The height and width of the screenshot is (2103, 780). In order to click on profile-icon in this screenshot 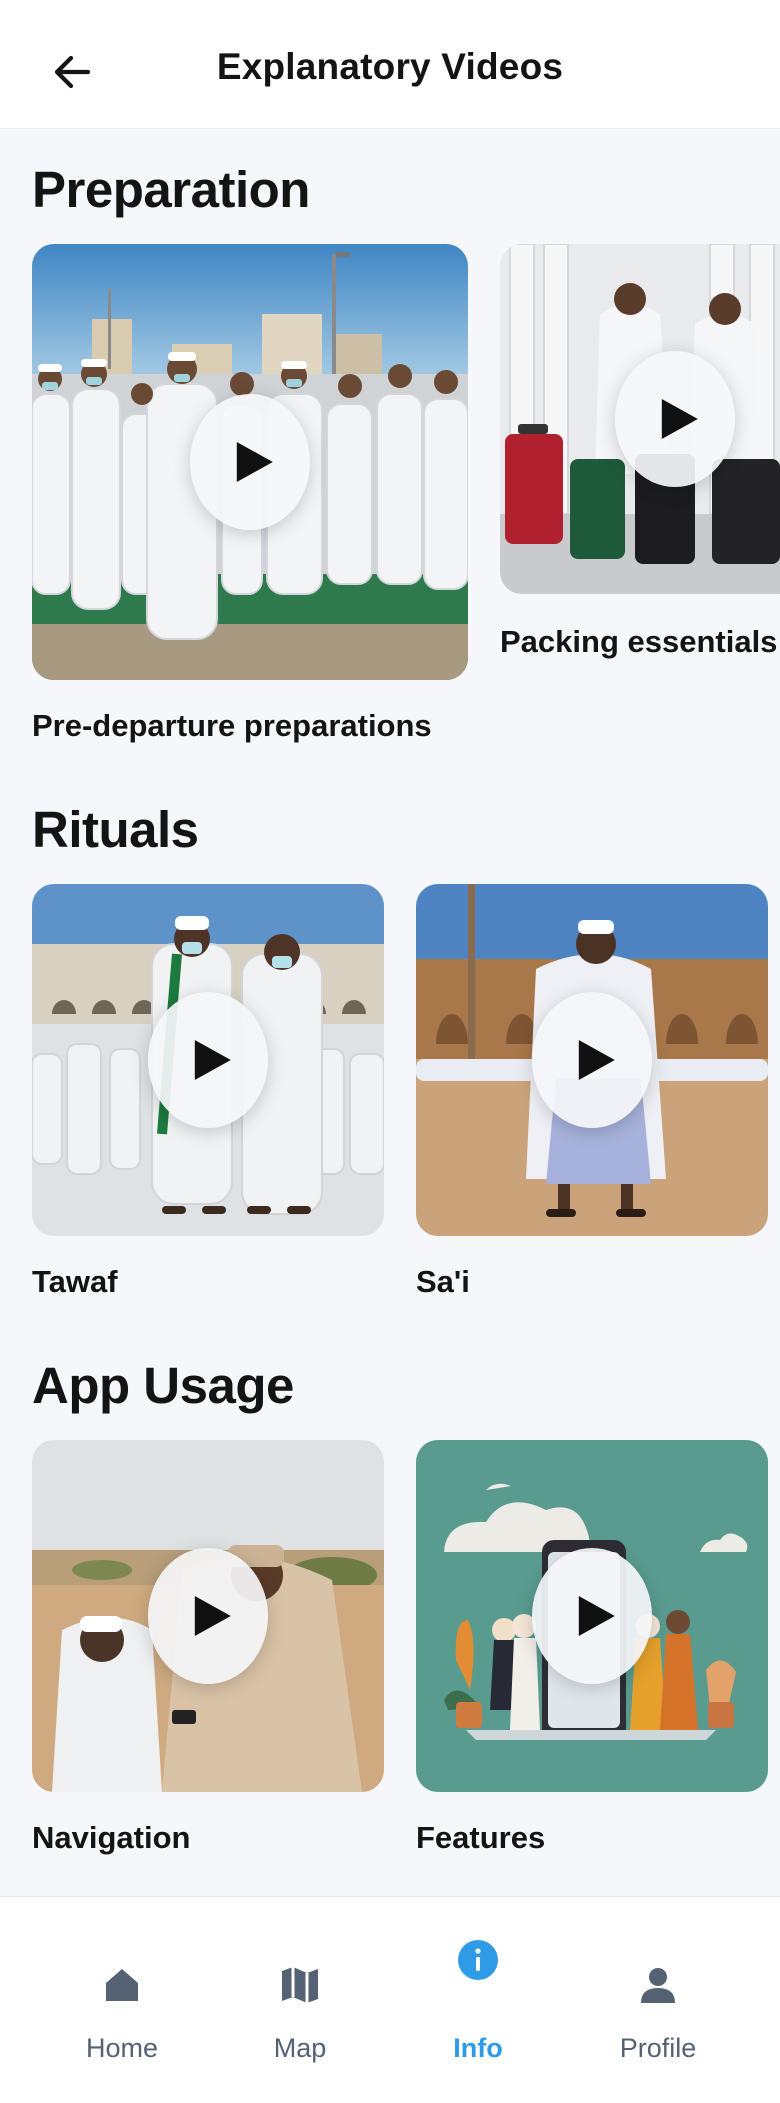, I will do `click(658, 1985)`.